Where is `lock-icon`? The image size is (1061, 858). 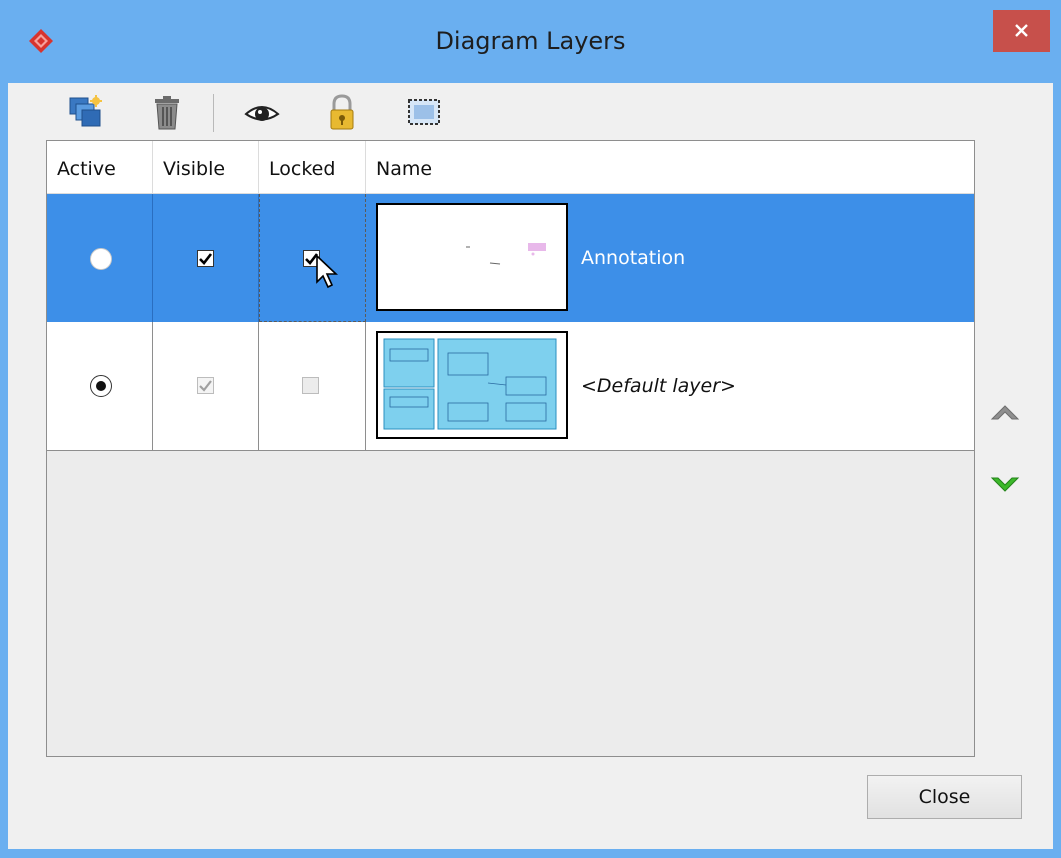 lock-icon is located at coordinates (342, 112).